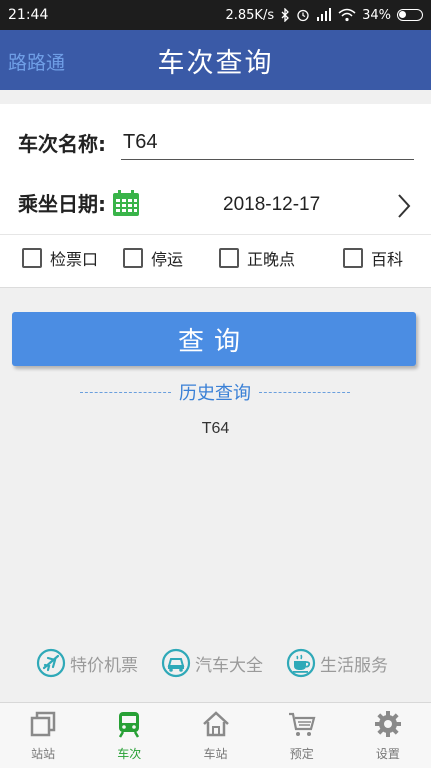 The image size is (431, 768). I want to click on train-number-input, so click(267, 143).